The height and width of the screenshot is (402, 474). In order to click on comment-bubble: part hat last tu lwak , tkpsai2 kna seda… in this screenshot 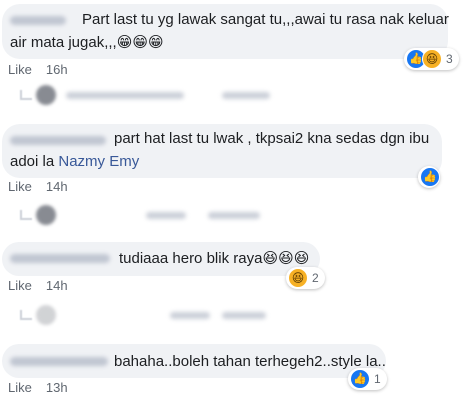, I will do `click(222, 151)`.